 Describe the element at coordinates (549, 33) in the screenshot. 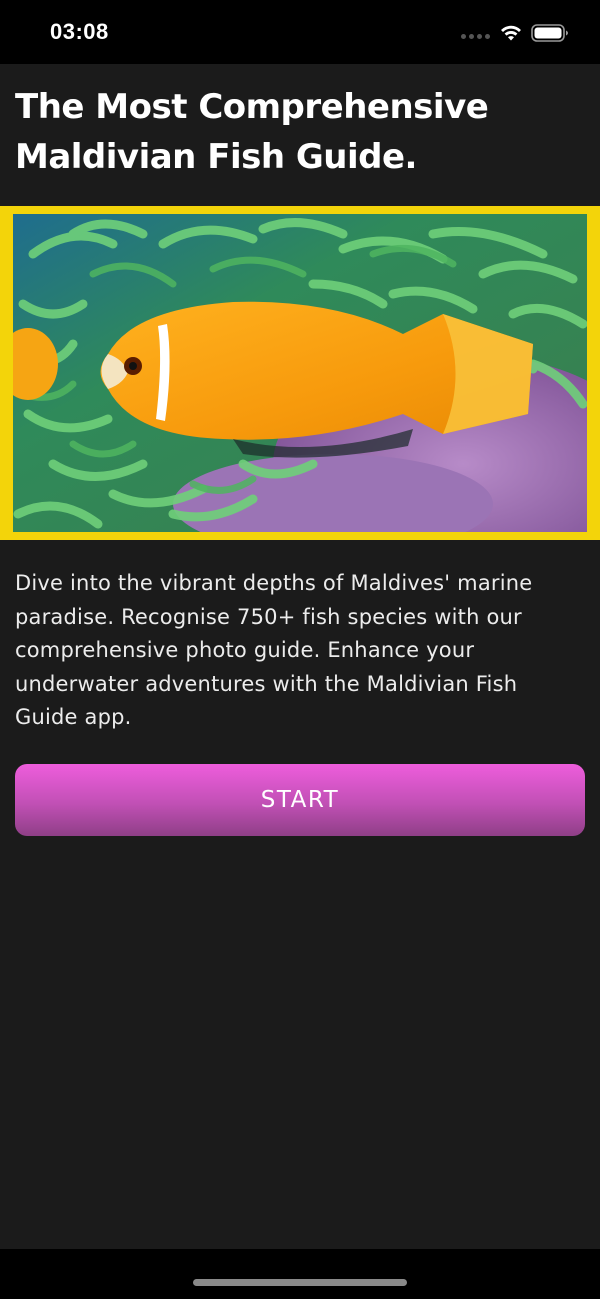

I see `battery-icon` at that location.